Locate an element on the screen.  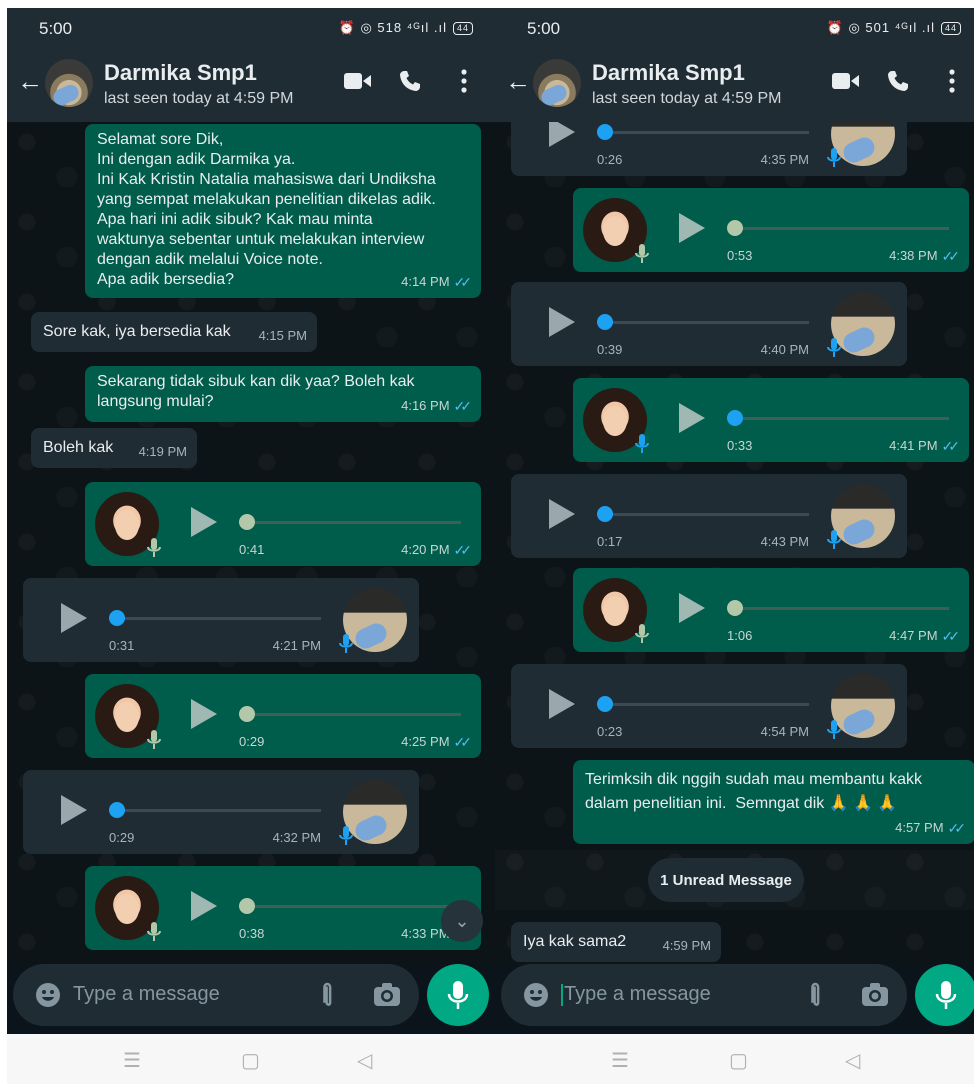
voice-message-outgoing: 0:33 4:41 PM ✓✓ is located at coordinates (771, 420).